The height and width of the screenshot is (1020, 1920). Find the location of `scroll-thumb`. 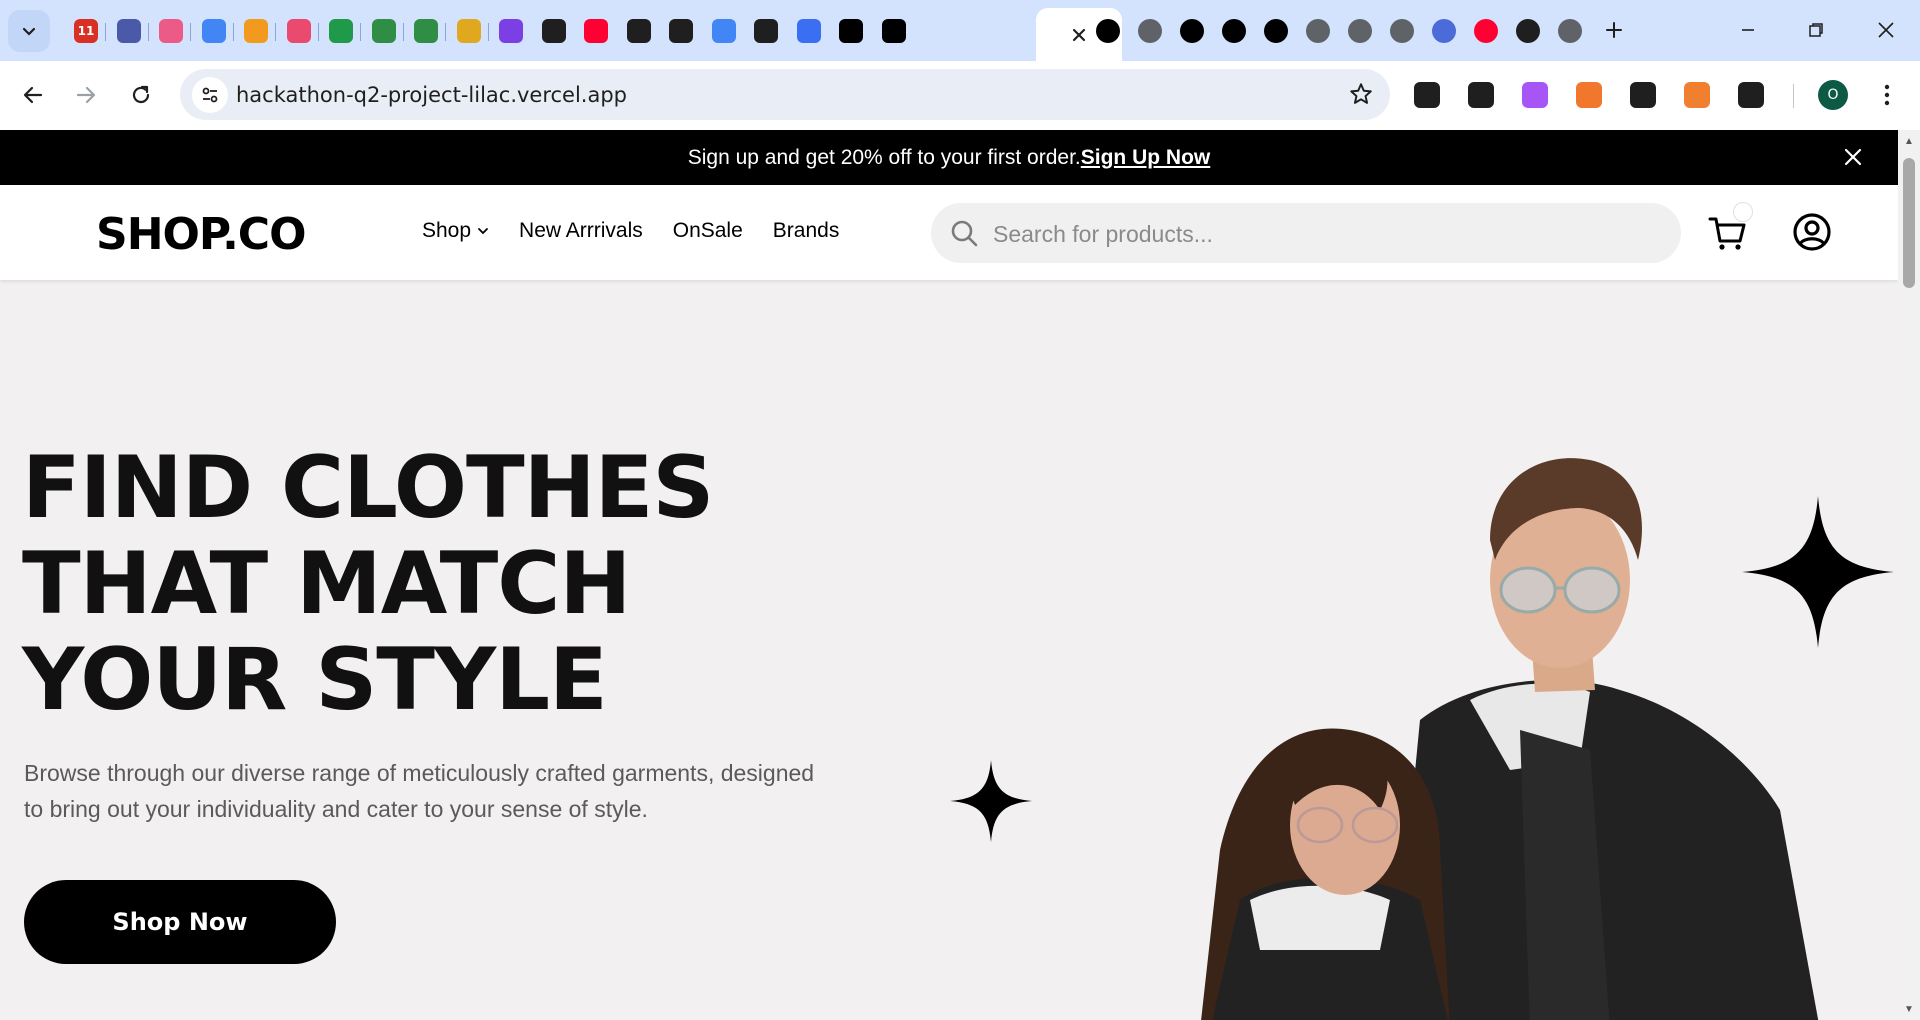

scroll-thumb is located at coordinates (1909, 223).